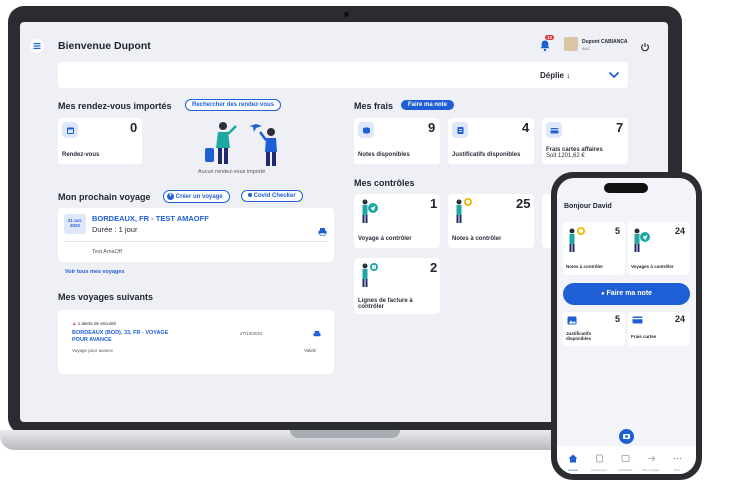 The width and height of the screenshot is (751, 483). What do you see at coordinates (70, 130) in the screenshot?
I see `calendar-icon` at bounding box center [70, 130].